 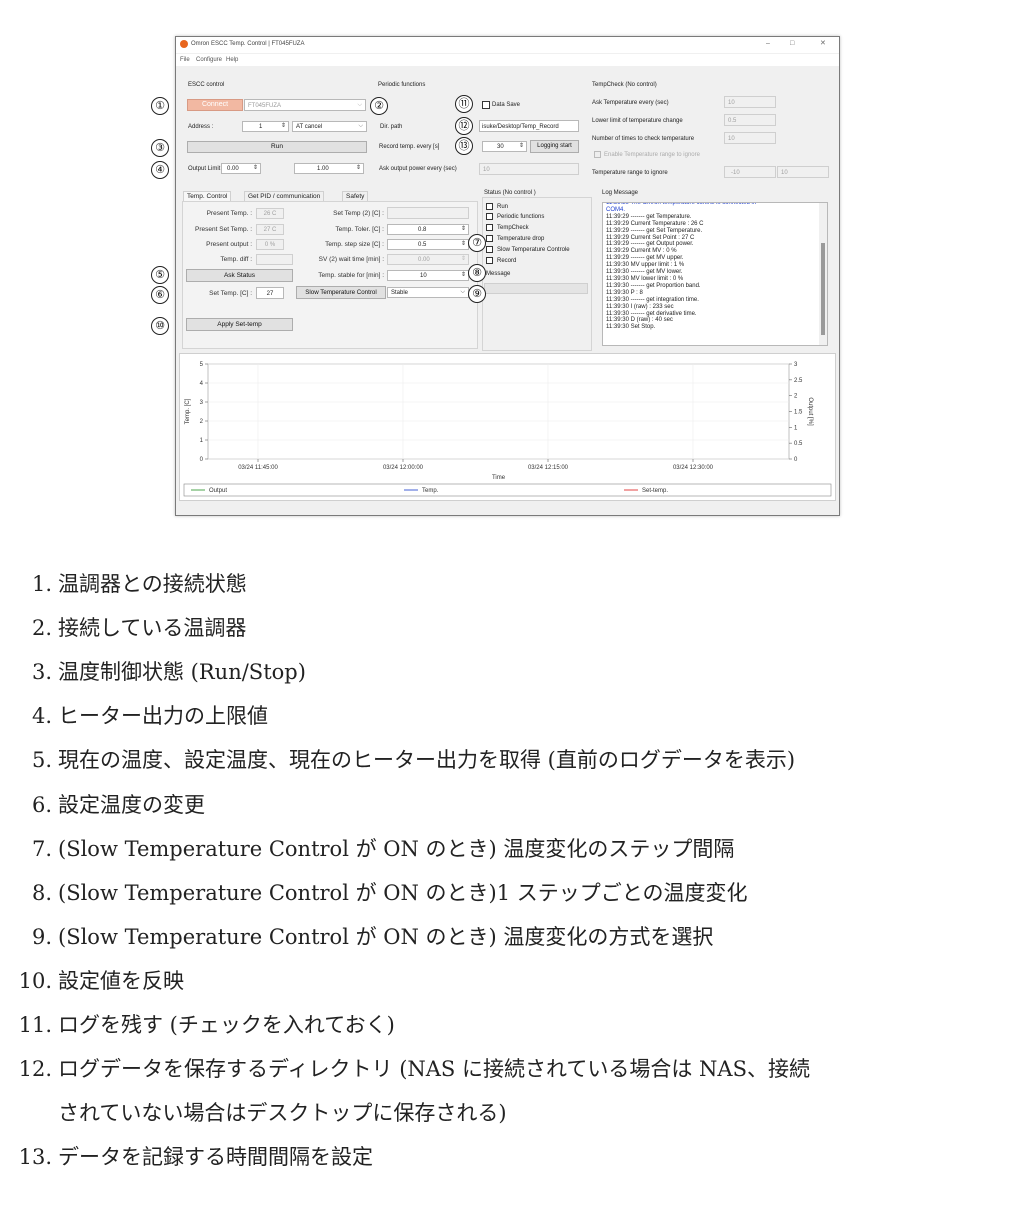 I want to click on temp-diff-label: Temp. diff :, so click(x=236, y=259).